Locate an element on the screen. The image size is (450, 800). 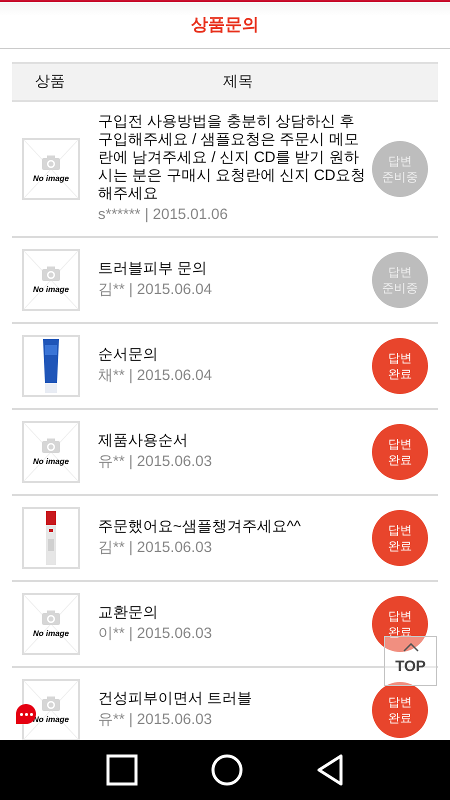
recent-apps-icon is located at coordinates (122, 770).